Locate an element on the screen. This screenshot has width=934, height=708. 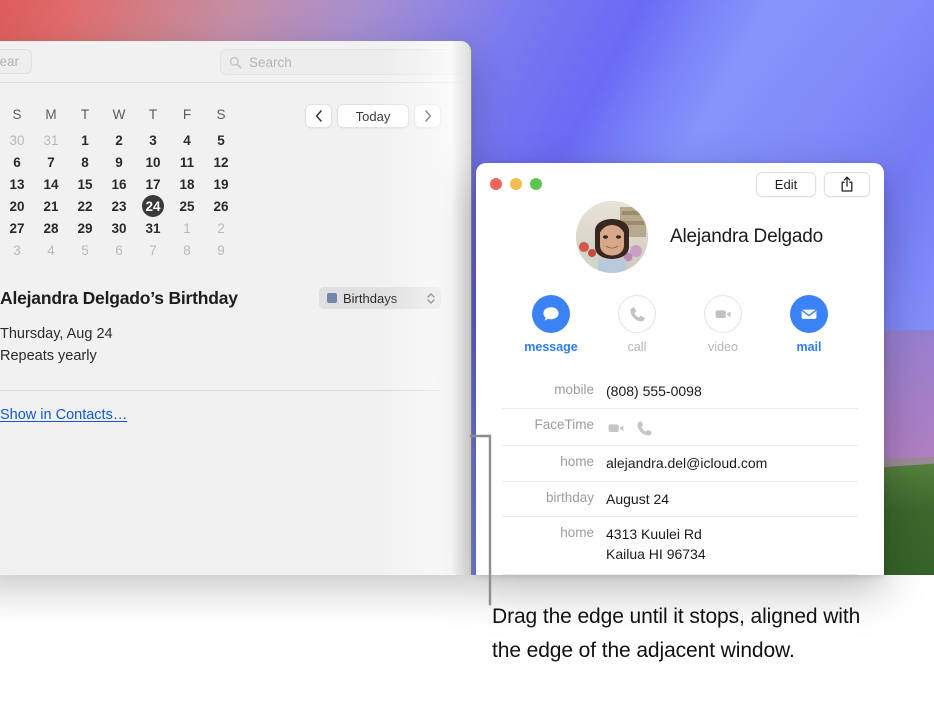
date-cell-today: 24 is located at coordinates (153, 206).